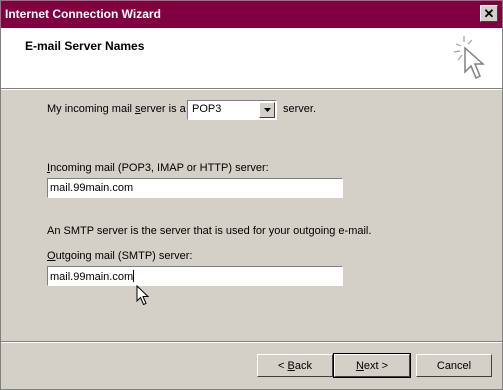 The image size is (503, 390). Describe the element at coordinates (85, 46) in the screenshot. I see `page-heading: E-mail Server Names` at that location.